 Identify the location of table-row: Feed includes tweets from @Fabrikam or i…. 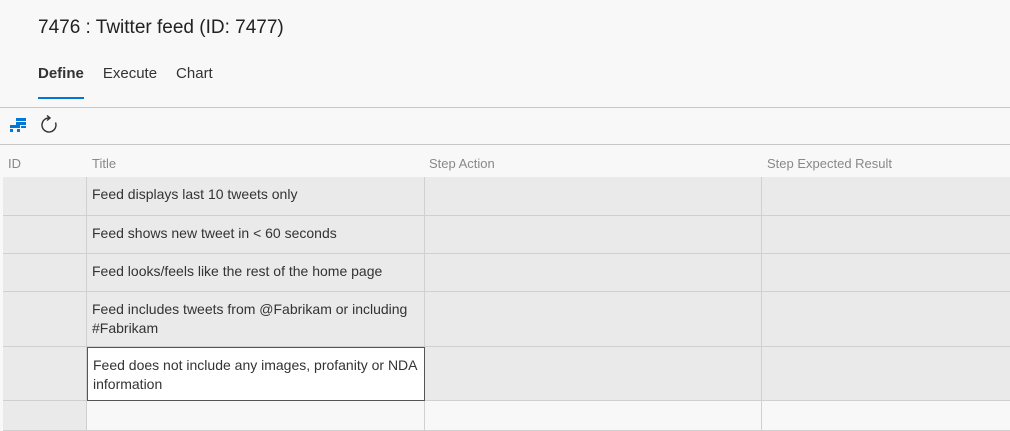
(506, 319).